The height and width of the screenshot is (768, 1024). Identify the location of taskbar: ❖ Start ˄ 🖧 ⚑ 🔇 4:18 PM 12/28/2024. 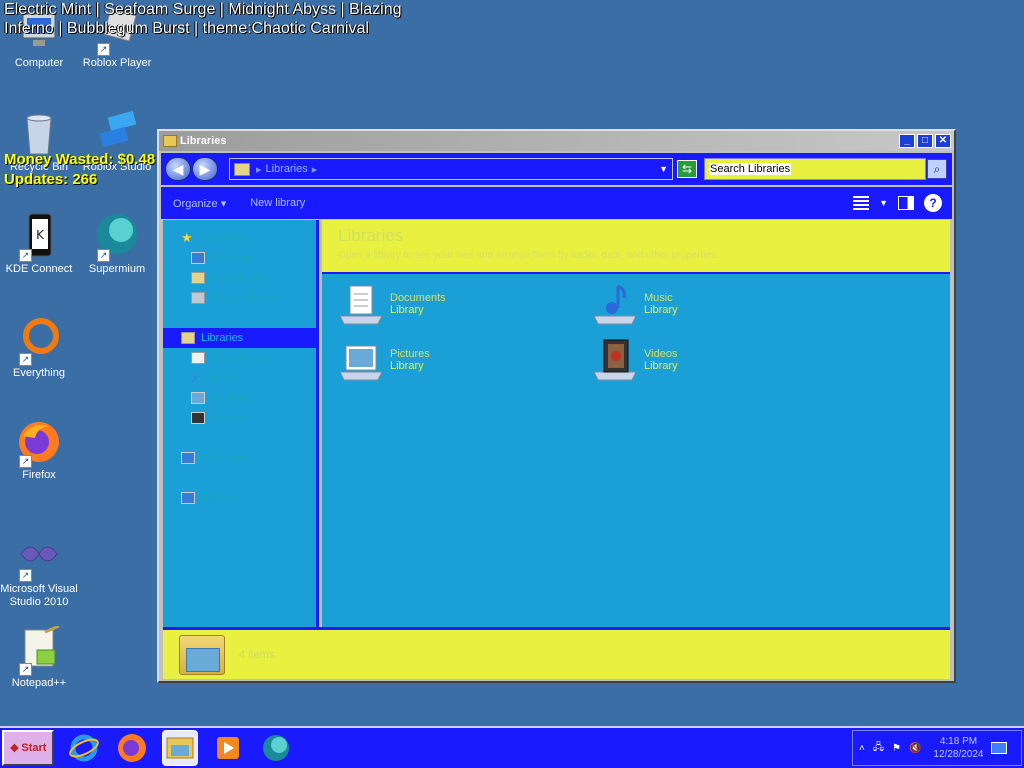
(512, 747).